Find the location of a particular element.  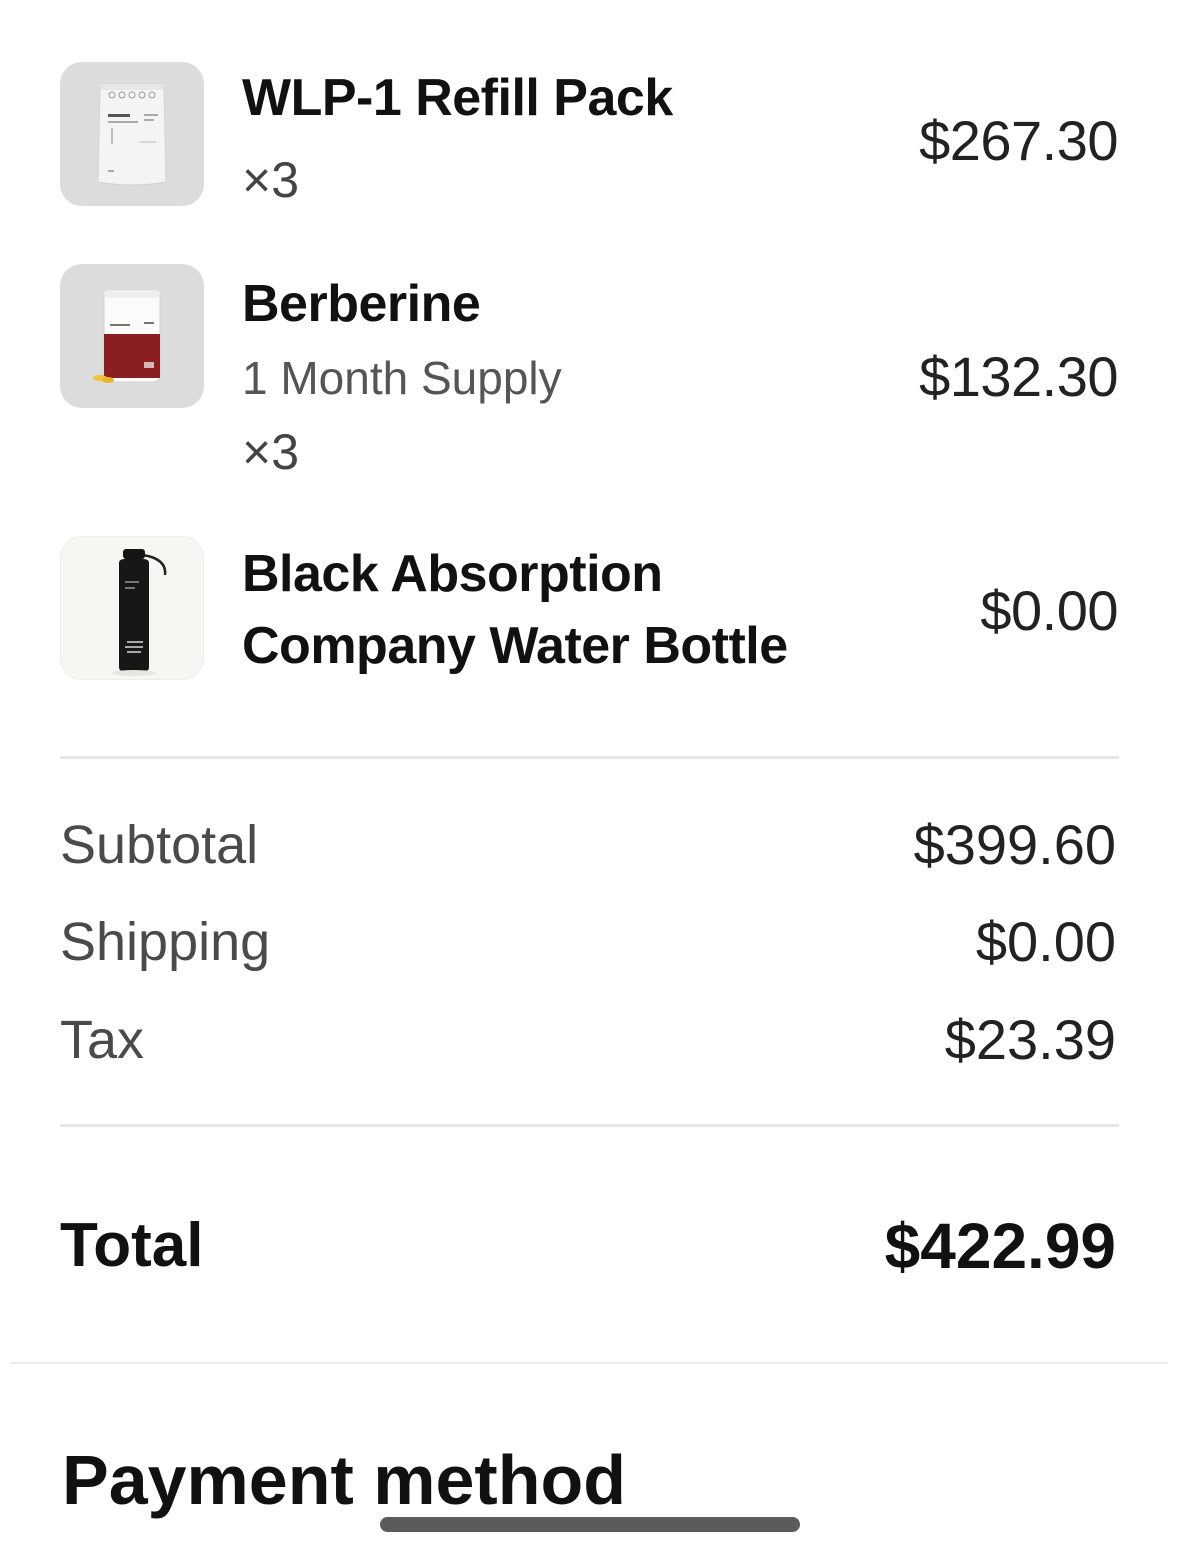

item-price: $0.00 is located at coordinates (1049, 610).